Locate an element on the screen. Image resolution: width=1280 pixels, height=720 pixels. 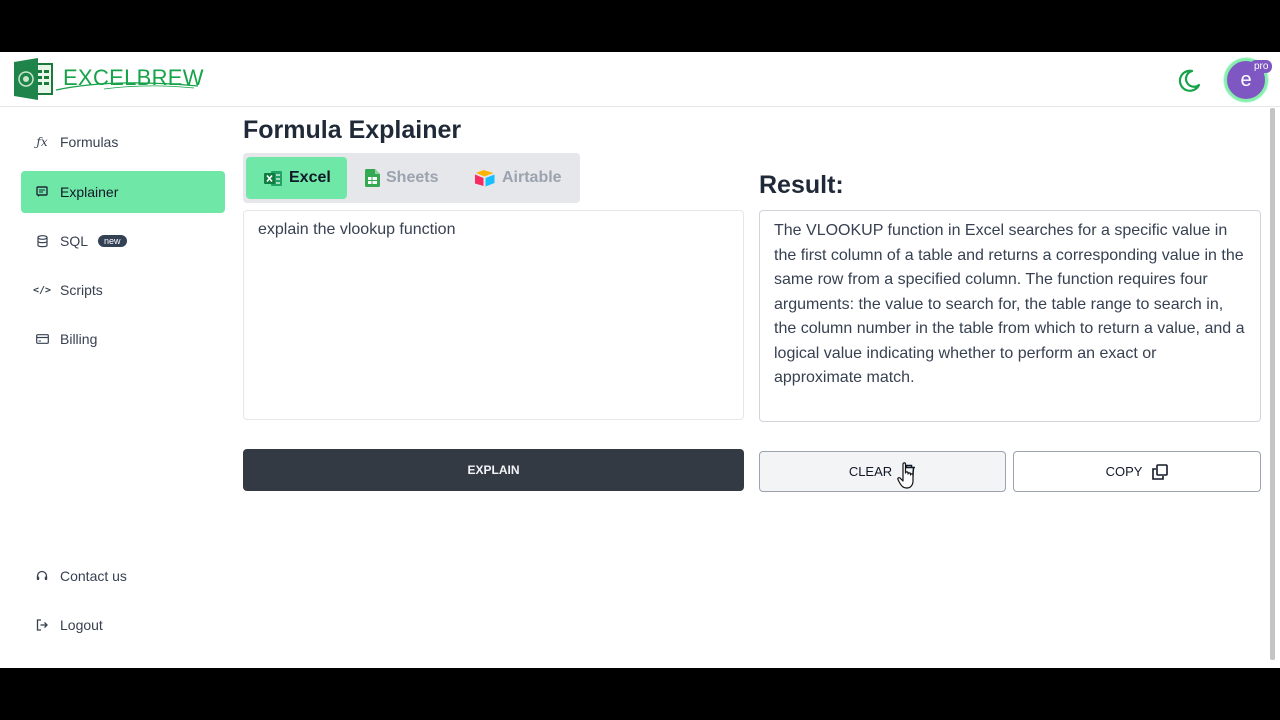
headset-icon is located at coordinates (42, 576).